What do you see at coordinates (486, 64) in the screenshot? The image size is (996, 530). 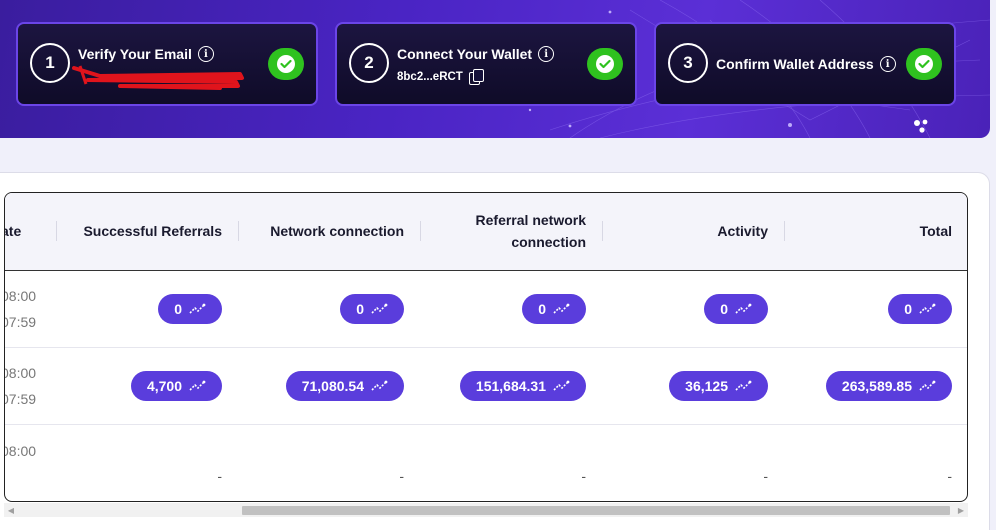 I see `step-card-connect-wallet: 2 Connect Your Wallet i 8bc2...eRCT` at bounding box center [486, 64].